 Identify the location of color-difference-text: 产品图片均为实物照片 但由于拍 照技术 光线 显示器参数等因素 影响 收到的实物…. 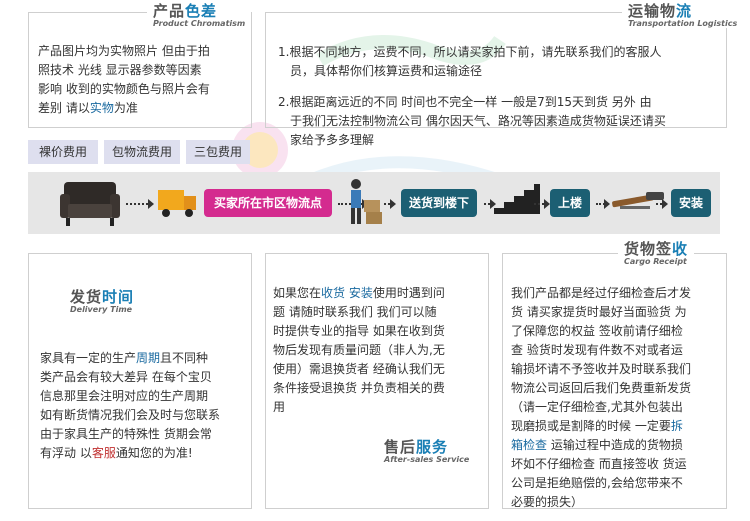
(124, 79).